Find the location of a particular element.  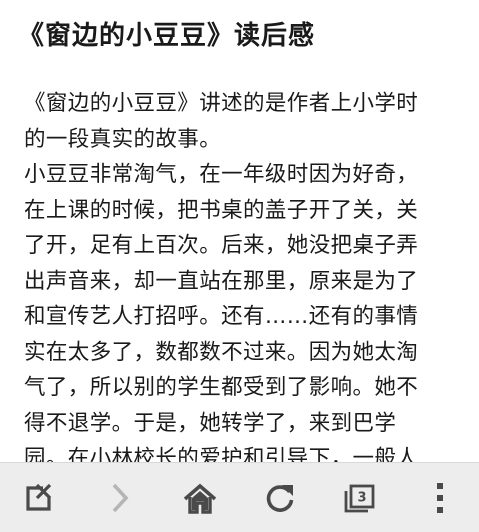

tab-count: 3 is located at coordinates (361, 498).